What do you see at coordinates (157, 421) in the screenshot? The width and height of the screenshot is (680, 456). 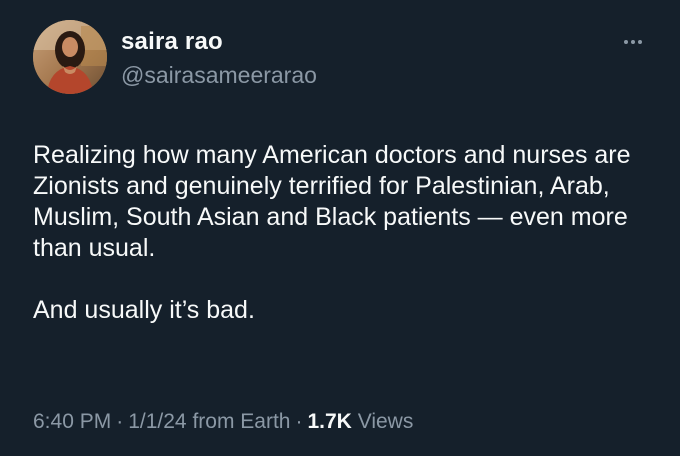 I see `tweet-date: 1/1/24` at bounding box center [157, 421].